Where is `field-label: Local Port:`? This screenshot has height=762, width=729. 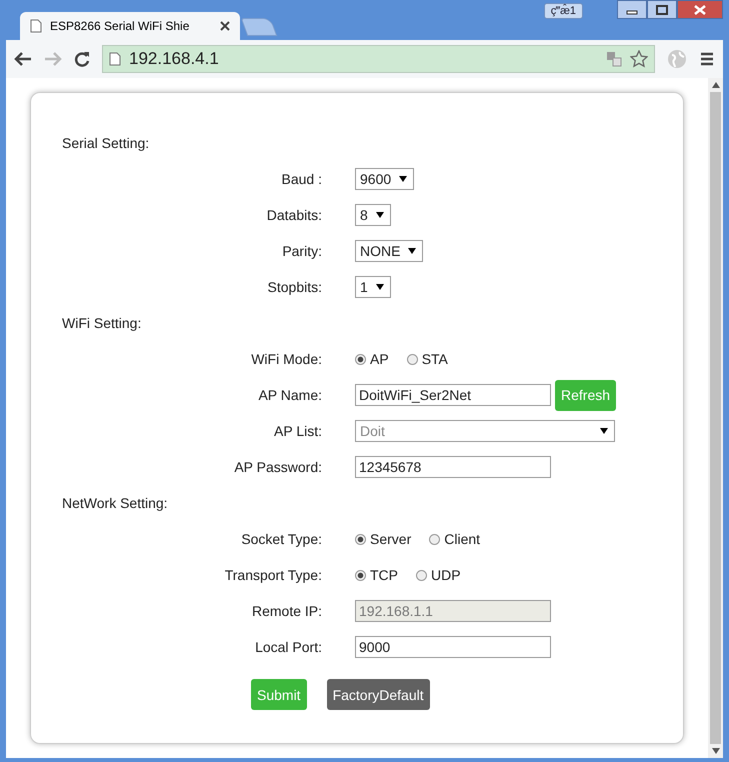 field-label: Local Port: is located at coordinates (288, 647).